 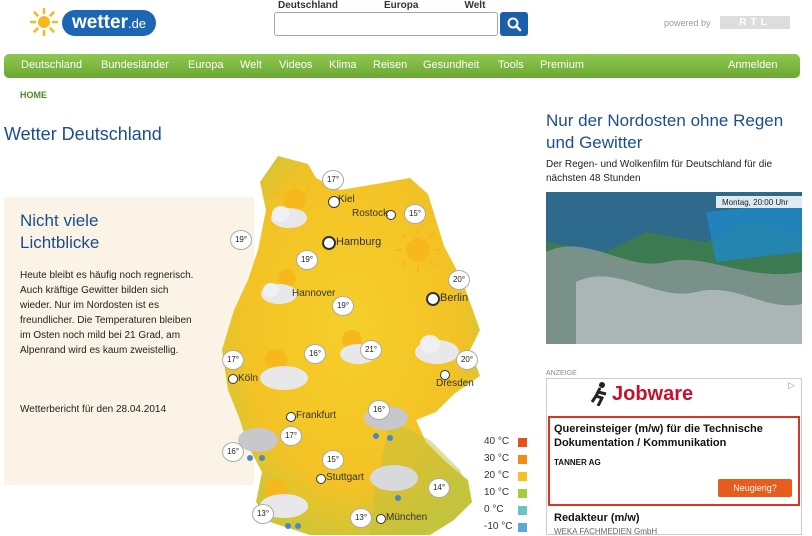 I want to click on ad-info-icon: ▷, so click(x=793, y=385).